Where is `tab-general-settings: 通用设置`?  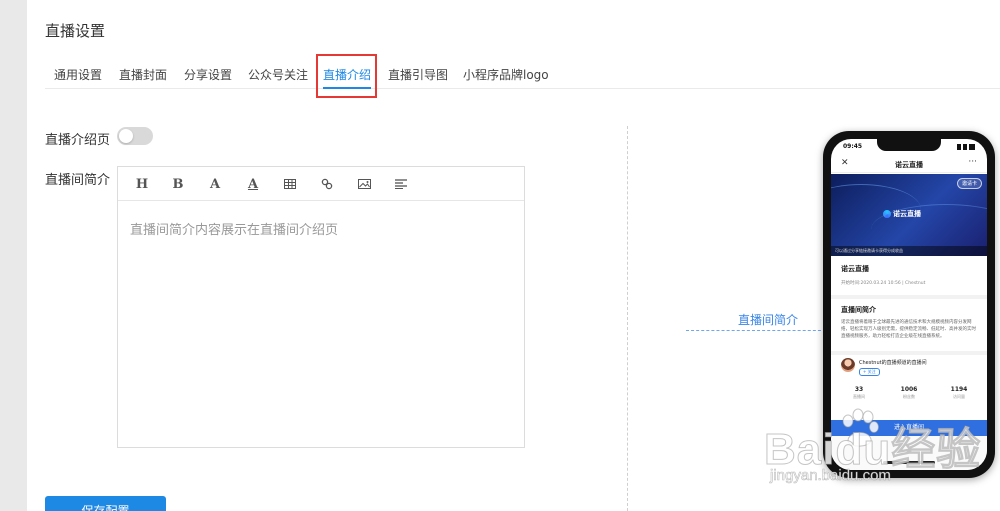
tab-general-settings: 通用设置 is located at coordinates (78, 70).